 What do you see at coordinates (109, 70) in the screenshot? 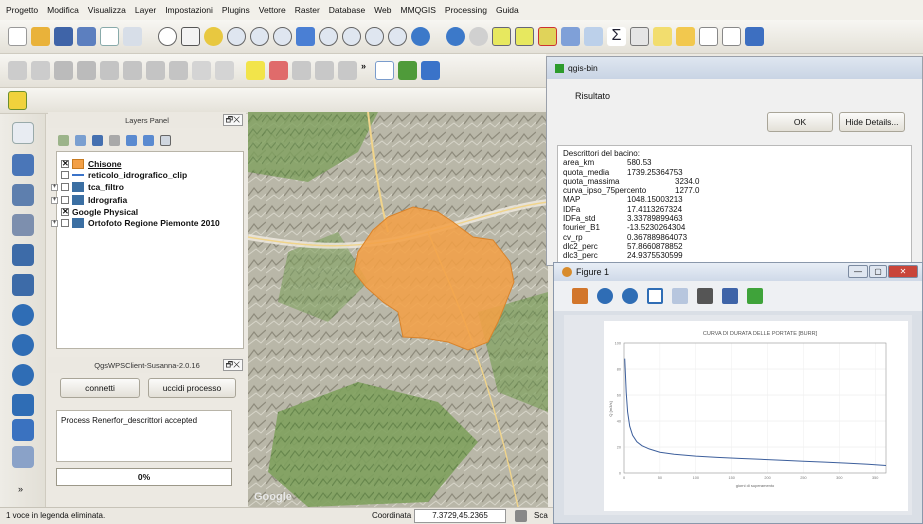
I see `node-tool-icon` at bounding box center [109, 70].